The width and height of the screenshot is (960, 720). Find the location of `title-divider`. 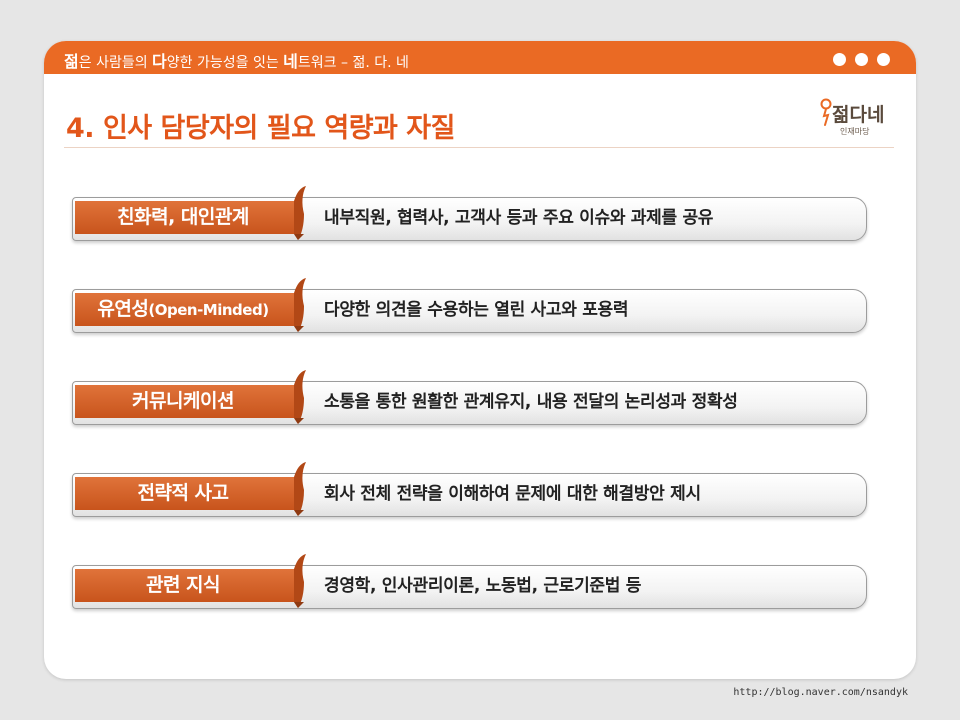

title-divider is located at coordinates (479, 147).